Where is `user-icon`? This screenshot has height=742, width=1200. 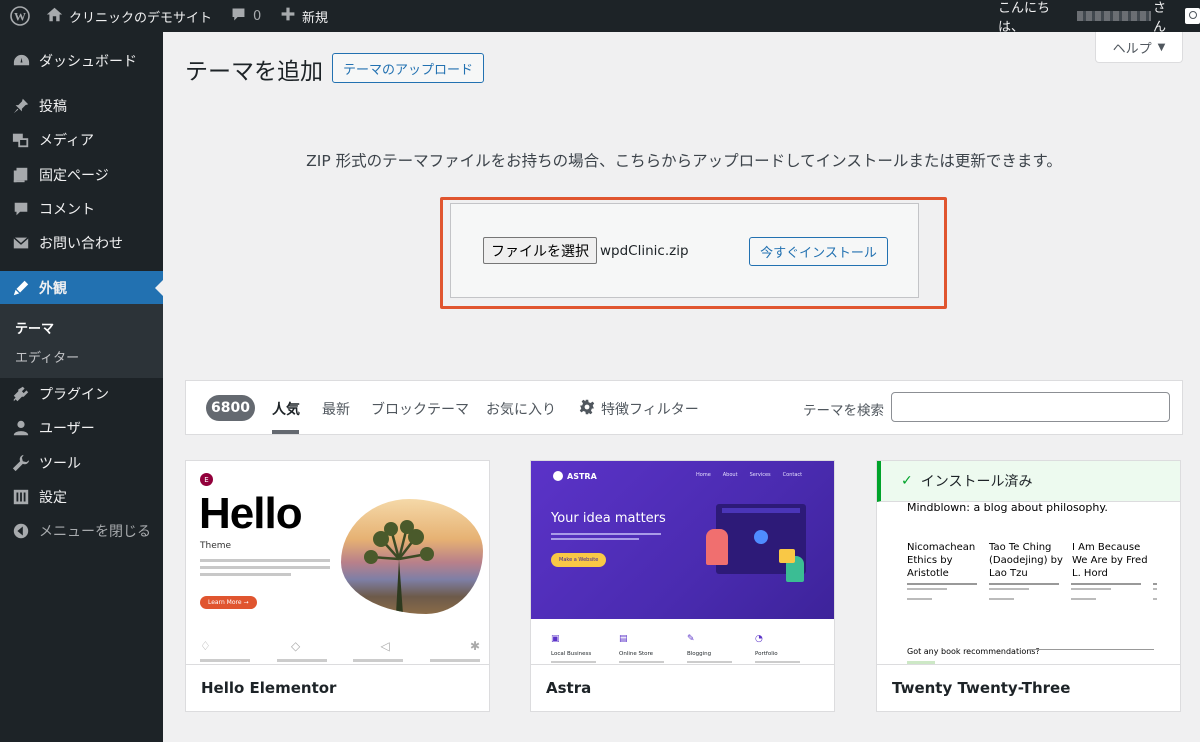
user-icon is located at coordinates (21, 428).